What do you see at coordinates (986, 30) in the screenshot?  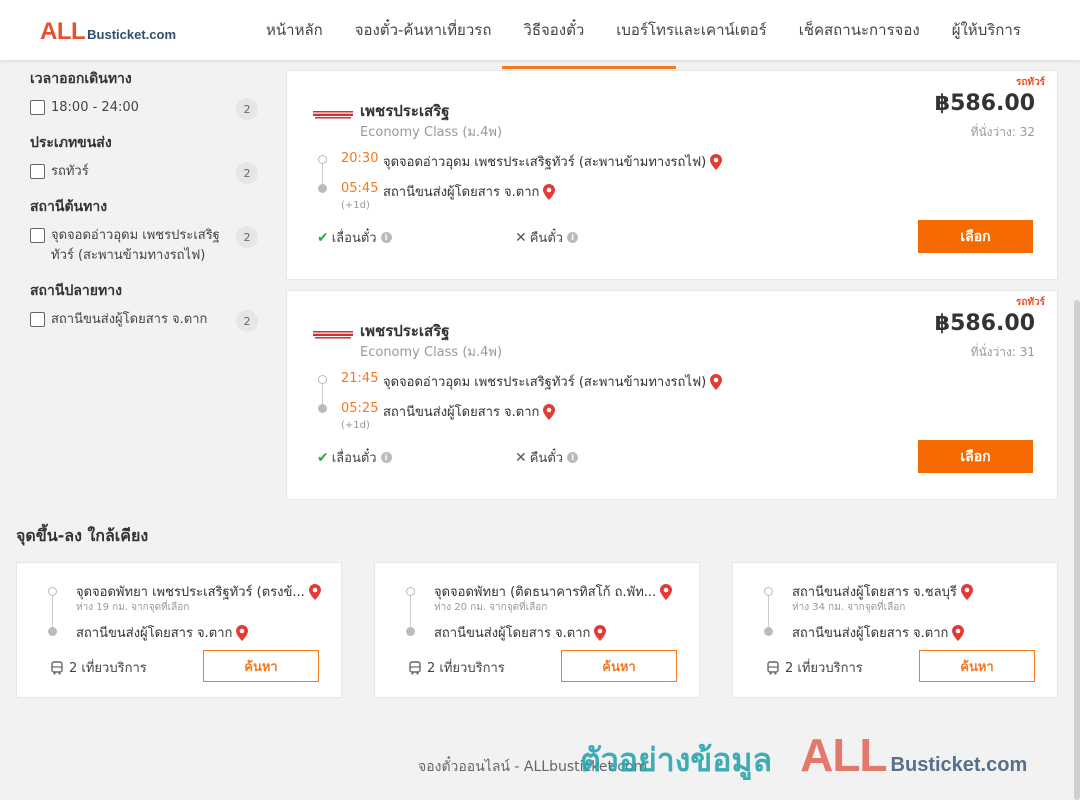 I see `nav-item-operators: ผู้ให้บริการ` at bounding box center [986, 30].